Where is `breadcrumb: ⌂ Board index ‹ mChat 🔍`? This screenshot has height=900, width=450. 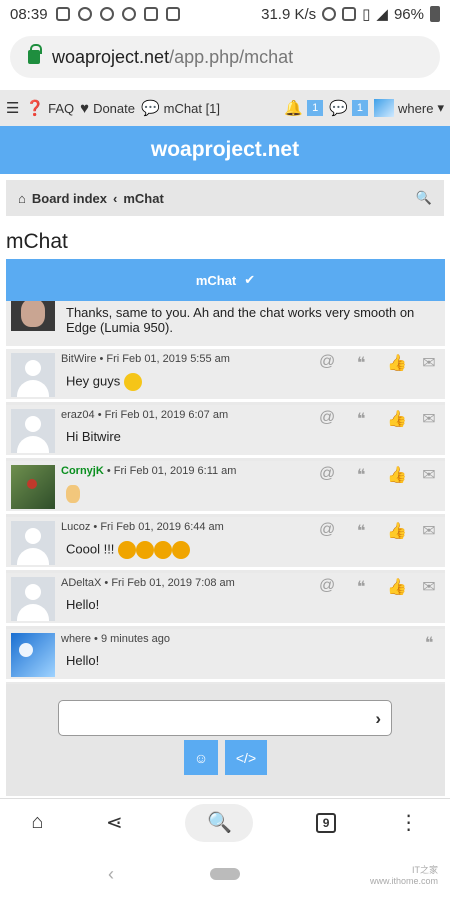 breadcrumb: ⌂ Board index ‹ mChat 🔍 is located at coordinates (225, 198).